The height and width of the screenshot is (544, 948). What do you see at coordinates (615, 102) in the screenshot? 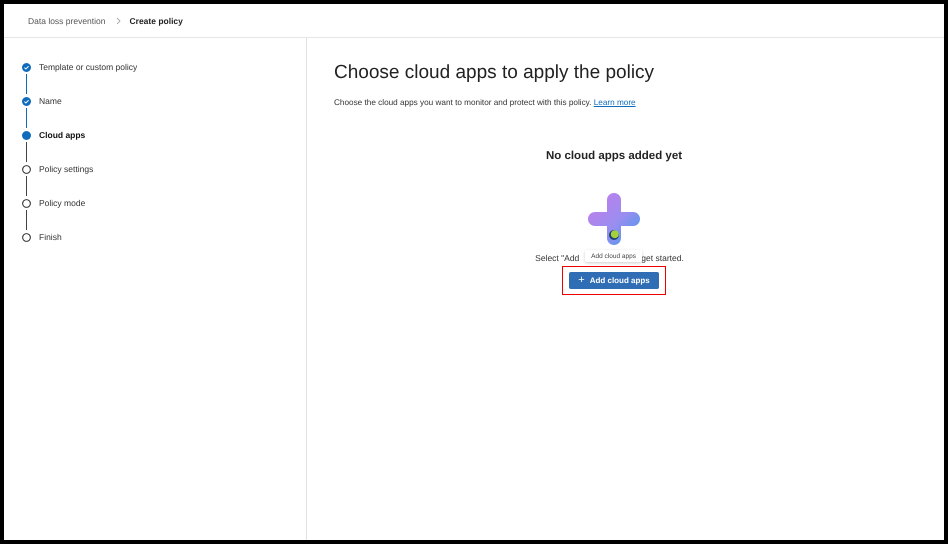
I see `learn-more-link: Learn more` at bounding box center [615, 102].